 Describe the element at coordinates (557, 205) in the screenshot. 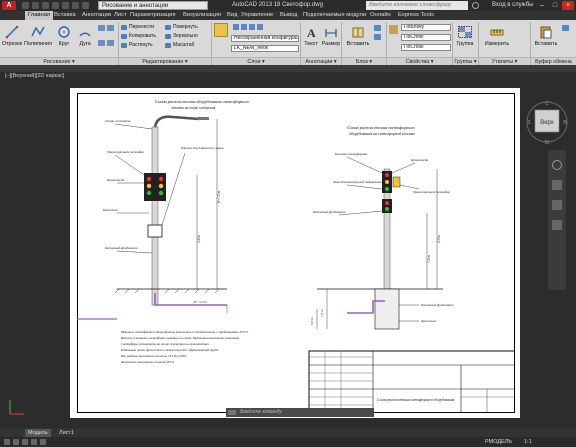

I see `zoom-icon` at that location.